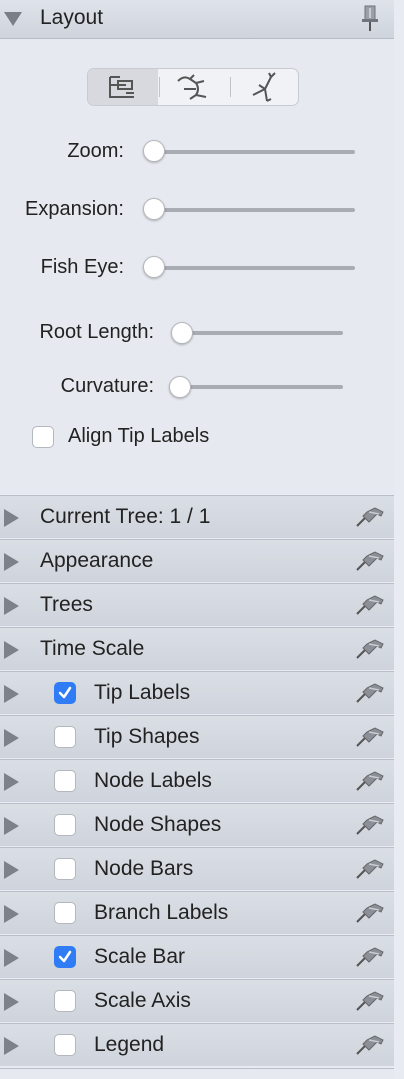  What do you see at coordinates (153, 780) in the screenshot?
I see `panel-row-label: Node Labels` at bounding box center [153, 780].